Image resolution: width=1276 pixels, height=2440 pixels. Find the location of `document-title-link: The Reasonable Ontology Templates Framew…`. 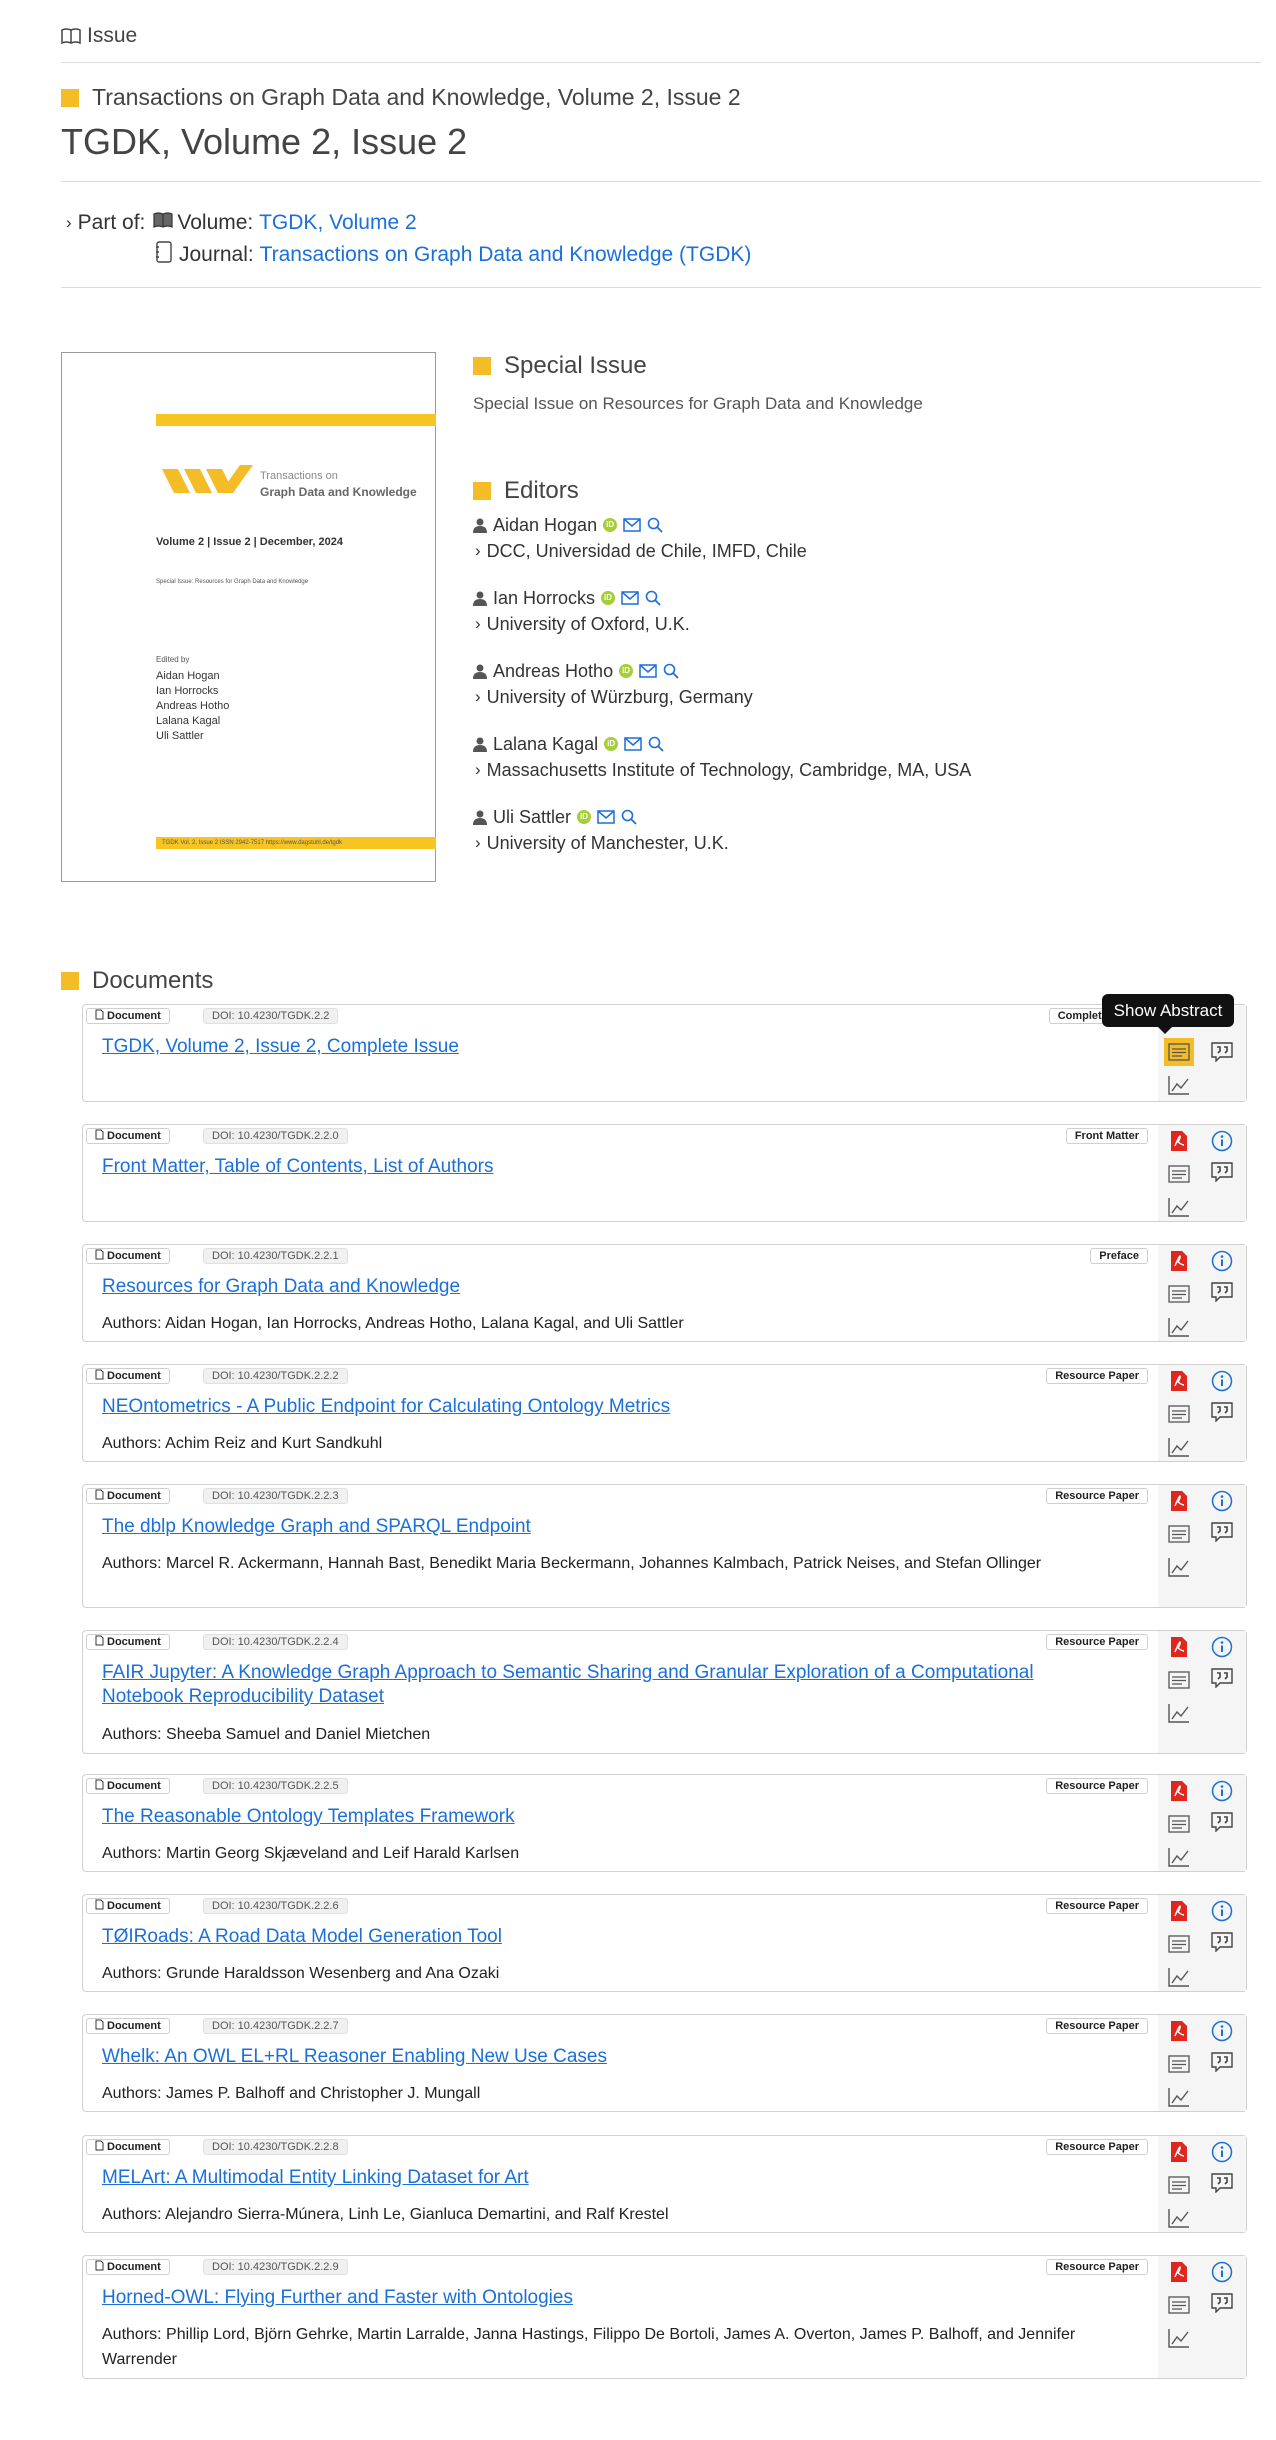

document-title-link: The Reasonable Ontology Templates Framew… is located at coordinates (602, 1817).